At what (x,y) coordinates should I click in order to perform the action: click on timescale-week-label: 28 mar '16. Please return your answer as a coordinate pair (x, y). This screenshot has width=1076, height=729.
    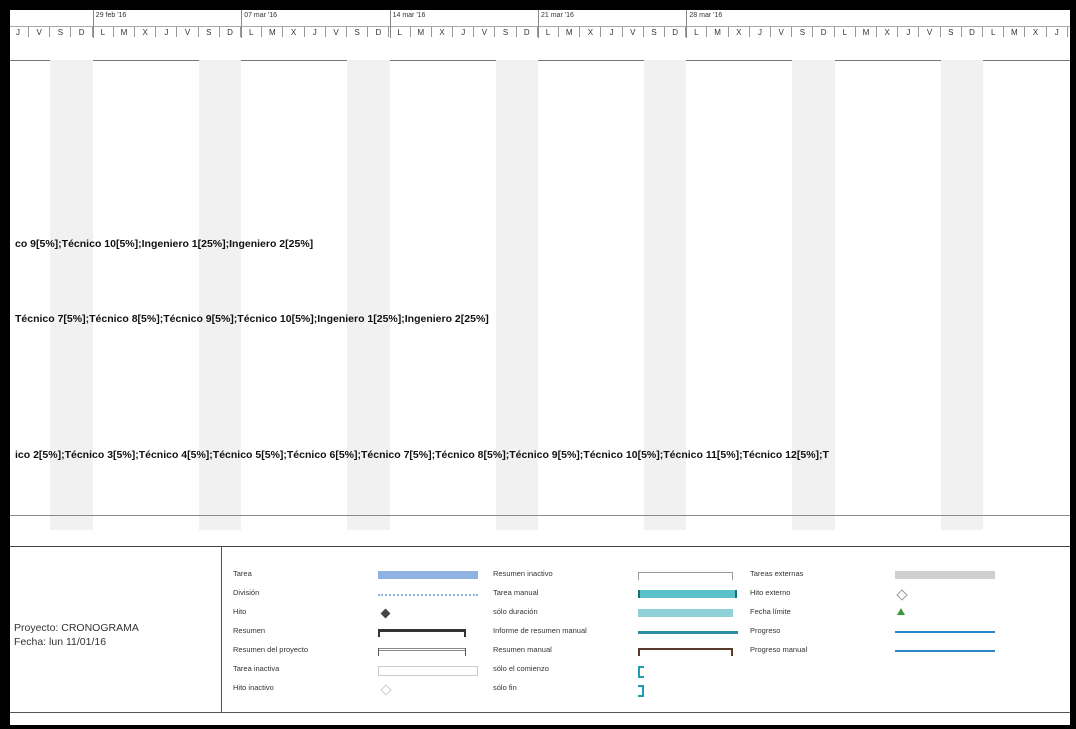
    Looking at the image, I should click on (706, 15).